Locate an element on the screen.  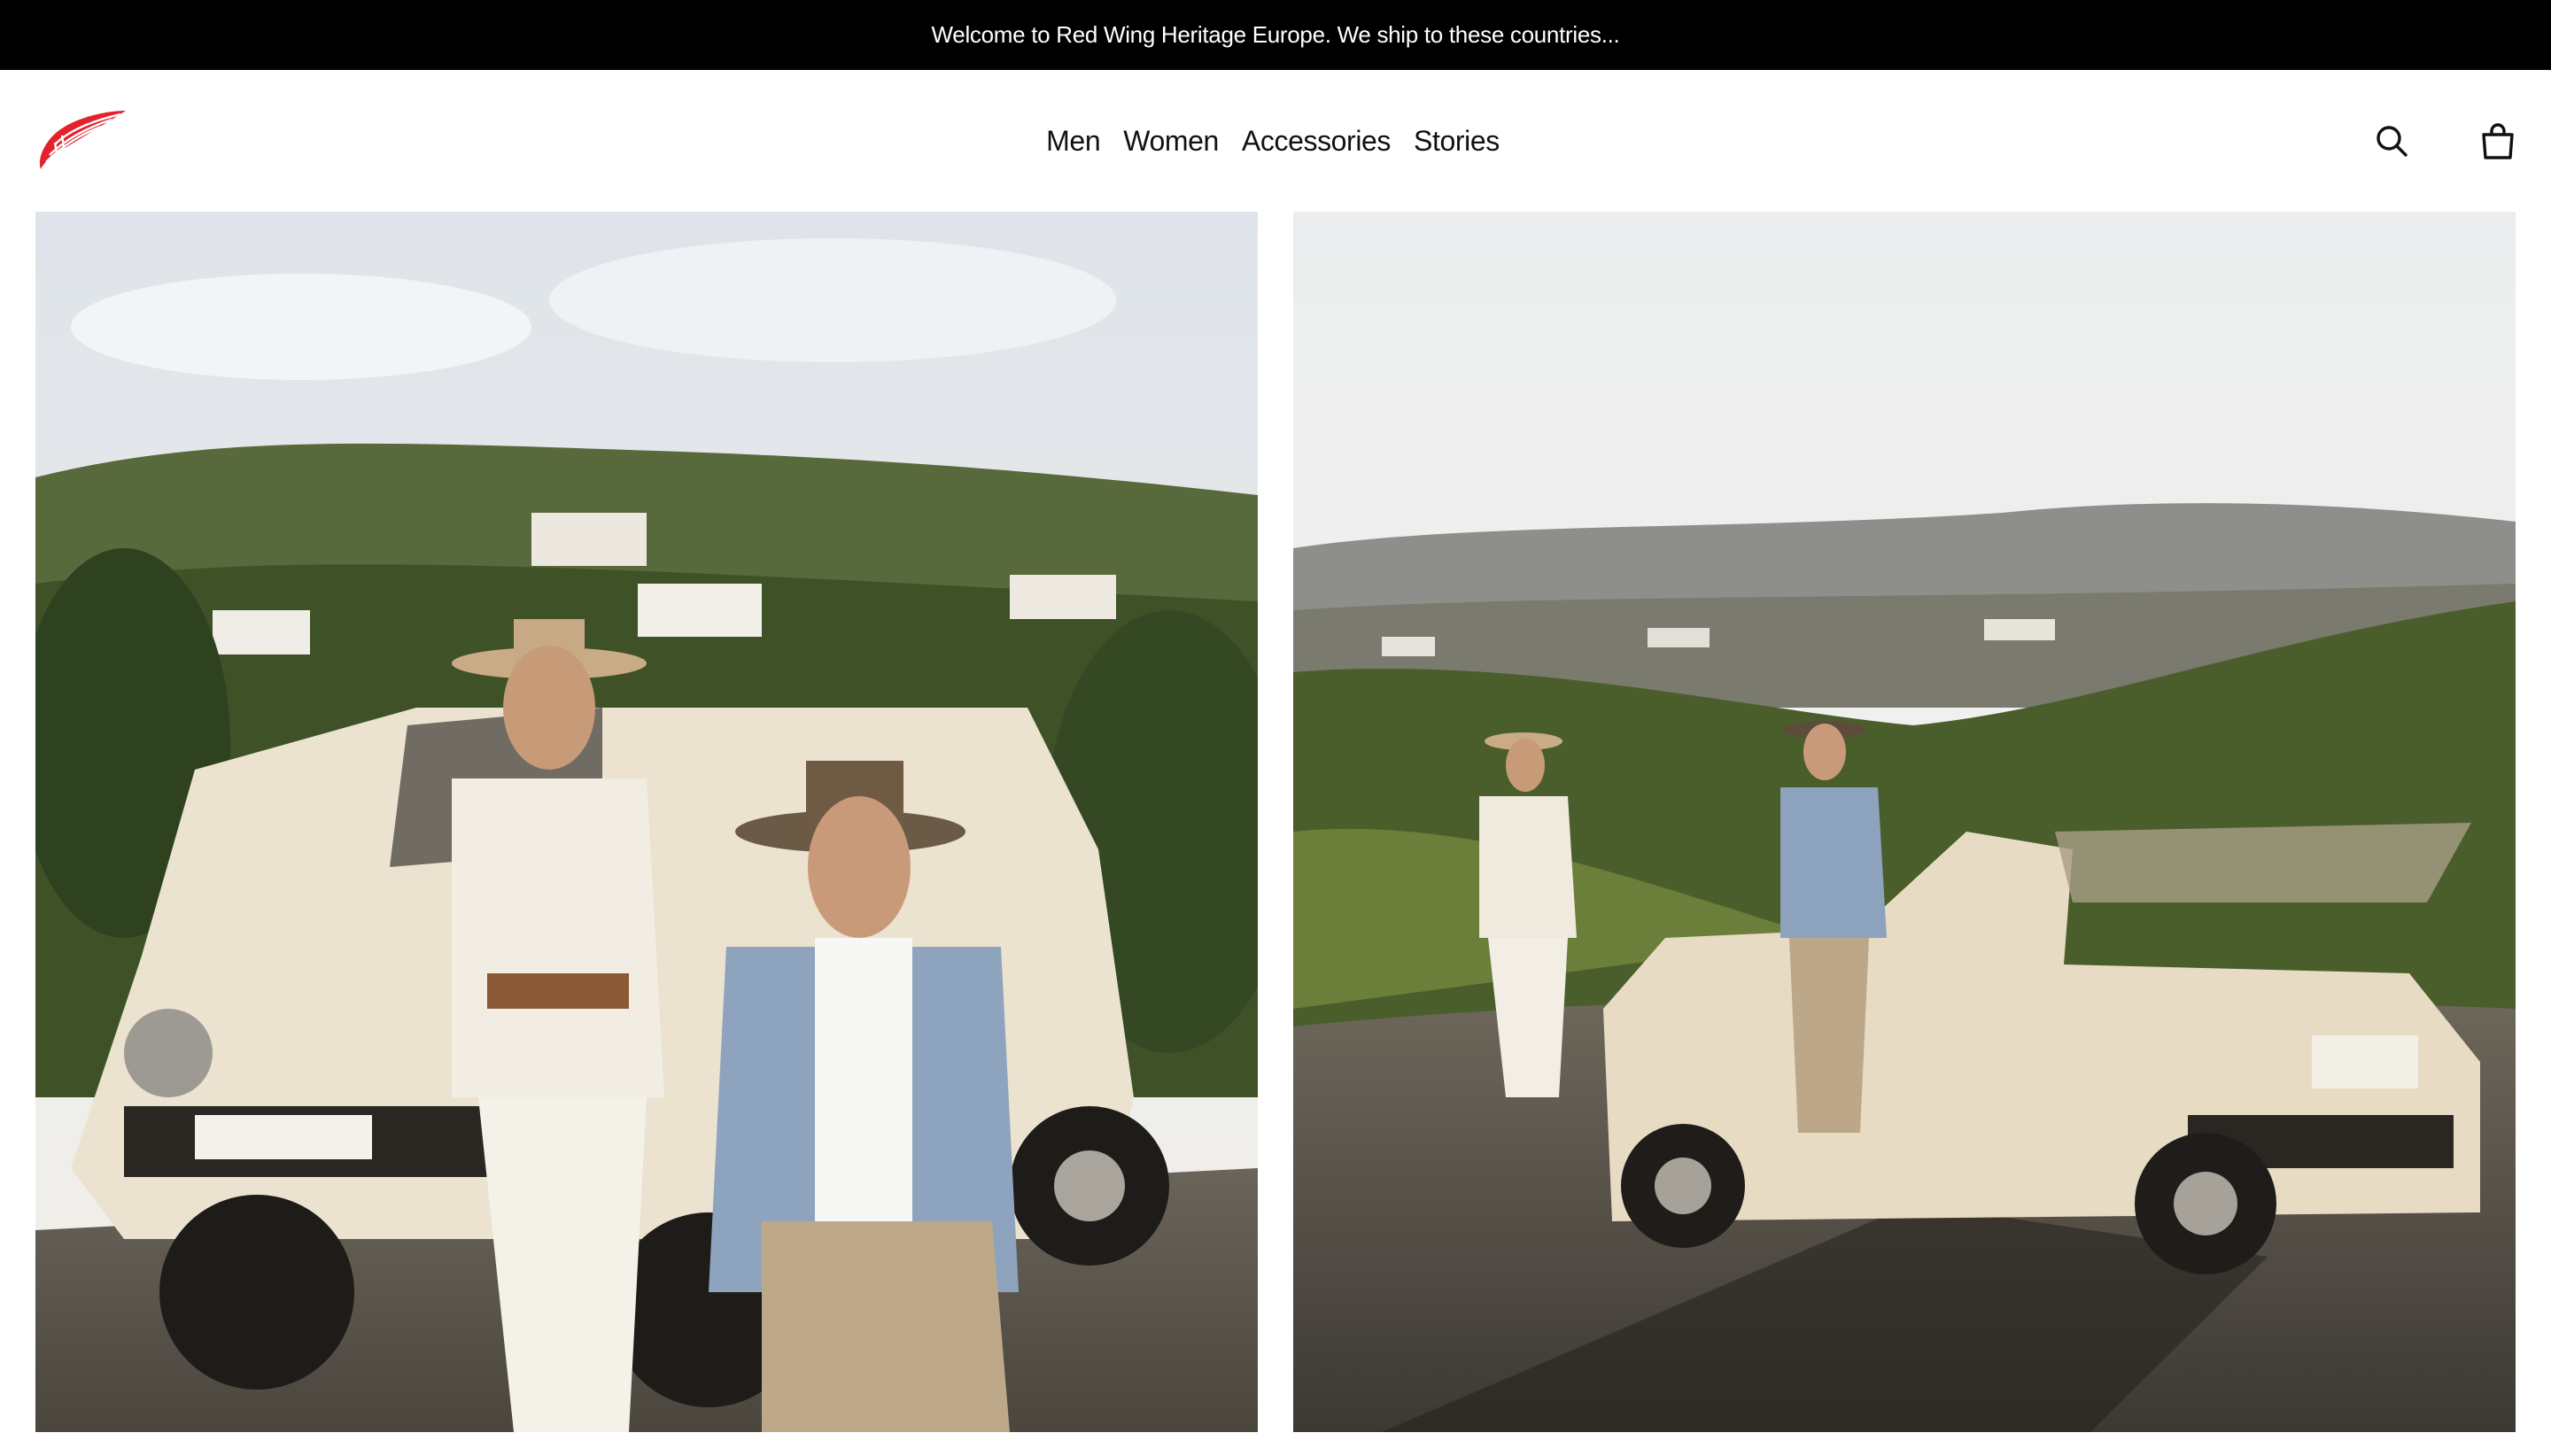
cart-button is located at coordinates (2498, 141).